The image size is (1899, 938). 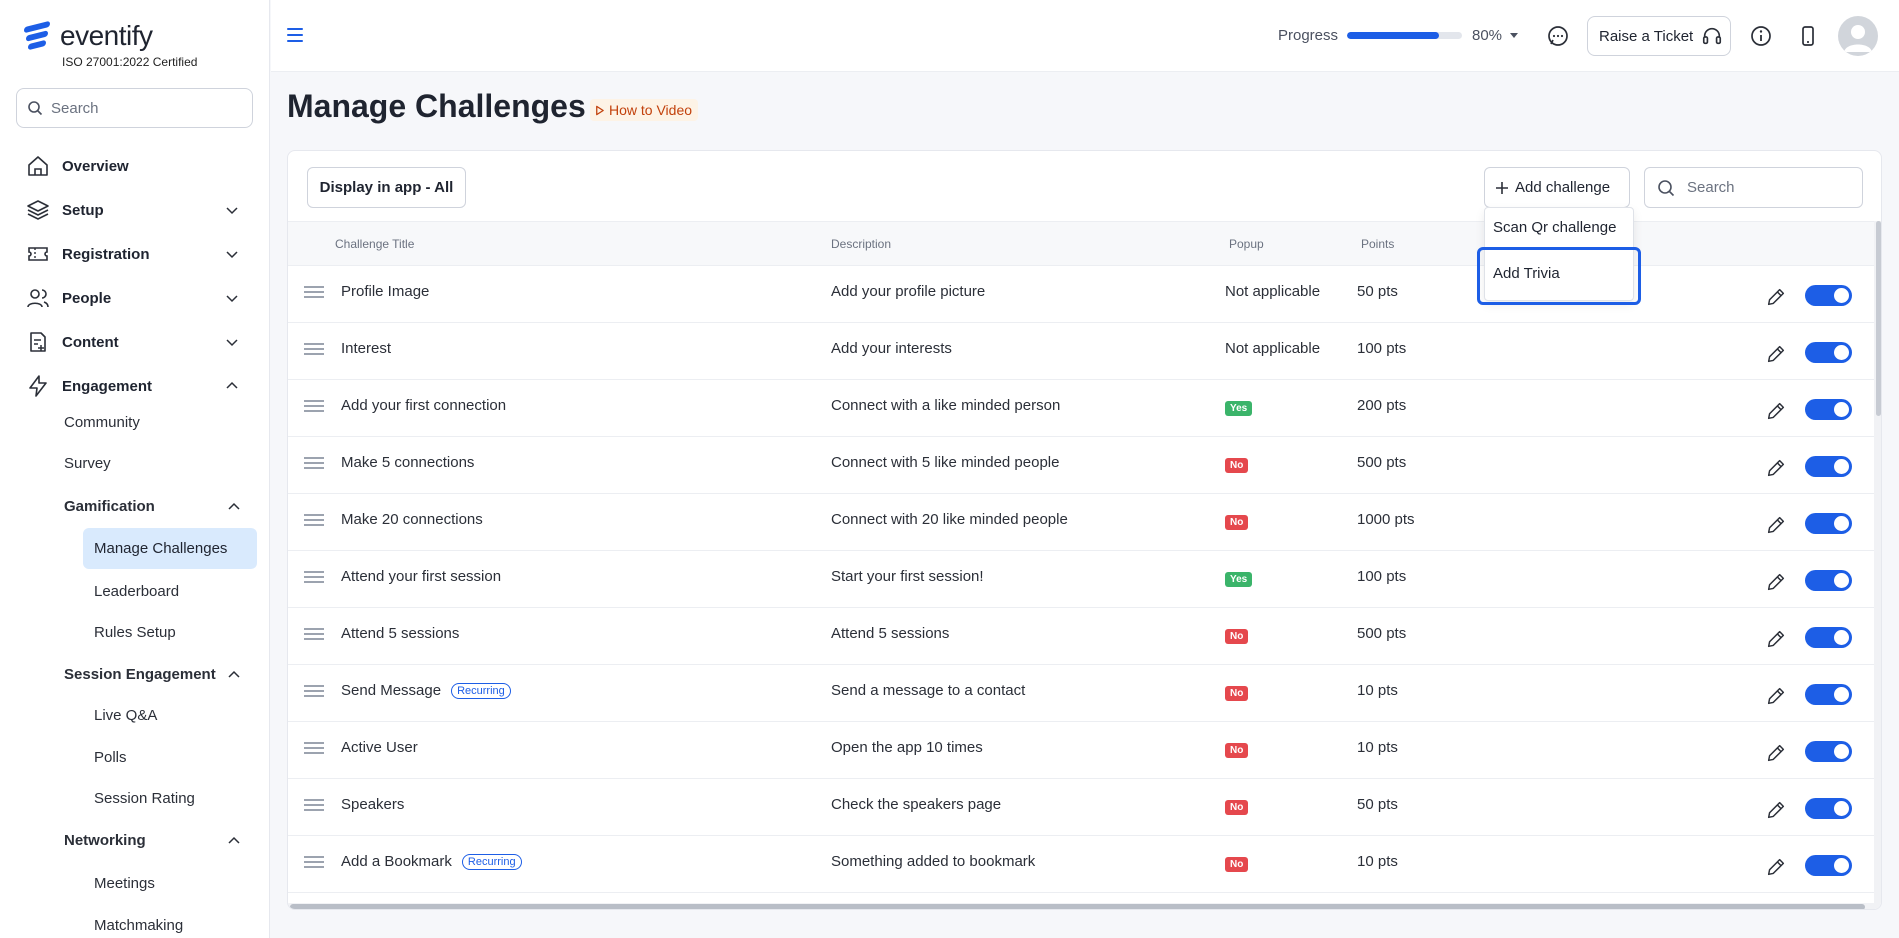 I want to click on sidebar-item-registration: Registration, so click(x=134, y=254).